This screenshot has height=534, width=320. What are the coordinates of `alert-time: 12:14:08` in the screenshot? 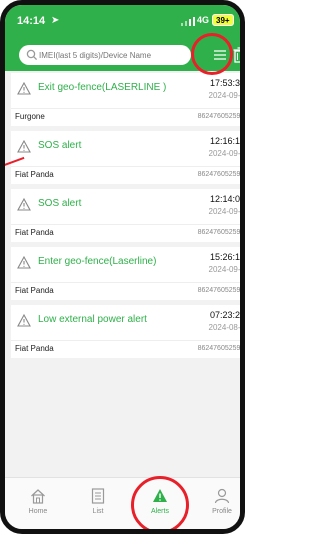 It's located at (224, 199).